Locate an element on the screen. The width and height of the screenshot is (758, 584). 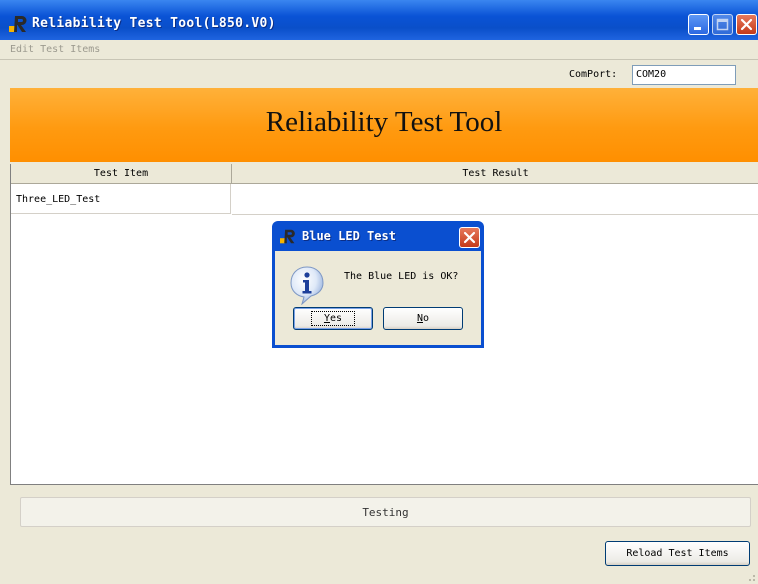
no-button: No is located at coordinates (423, 318).